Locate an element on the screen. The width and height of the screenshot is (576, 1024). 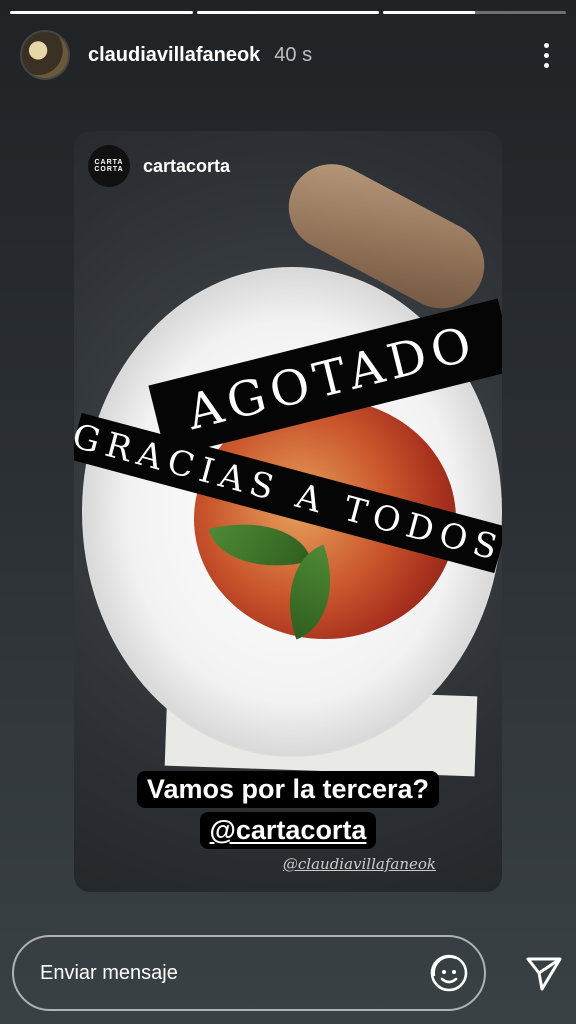
post-header: CARTA CORTA cartacorta is located at coordinates (159, 166).